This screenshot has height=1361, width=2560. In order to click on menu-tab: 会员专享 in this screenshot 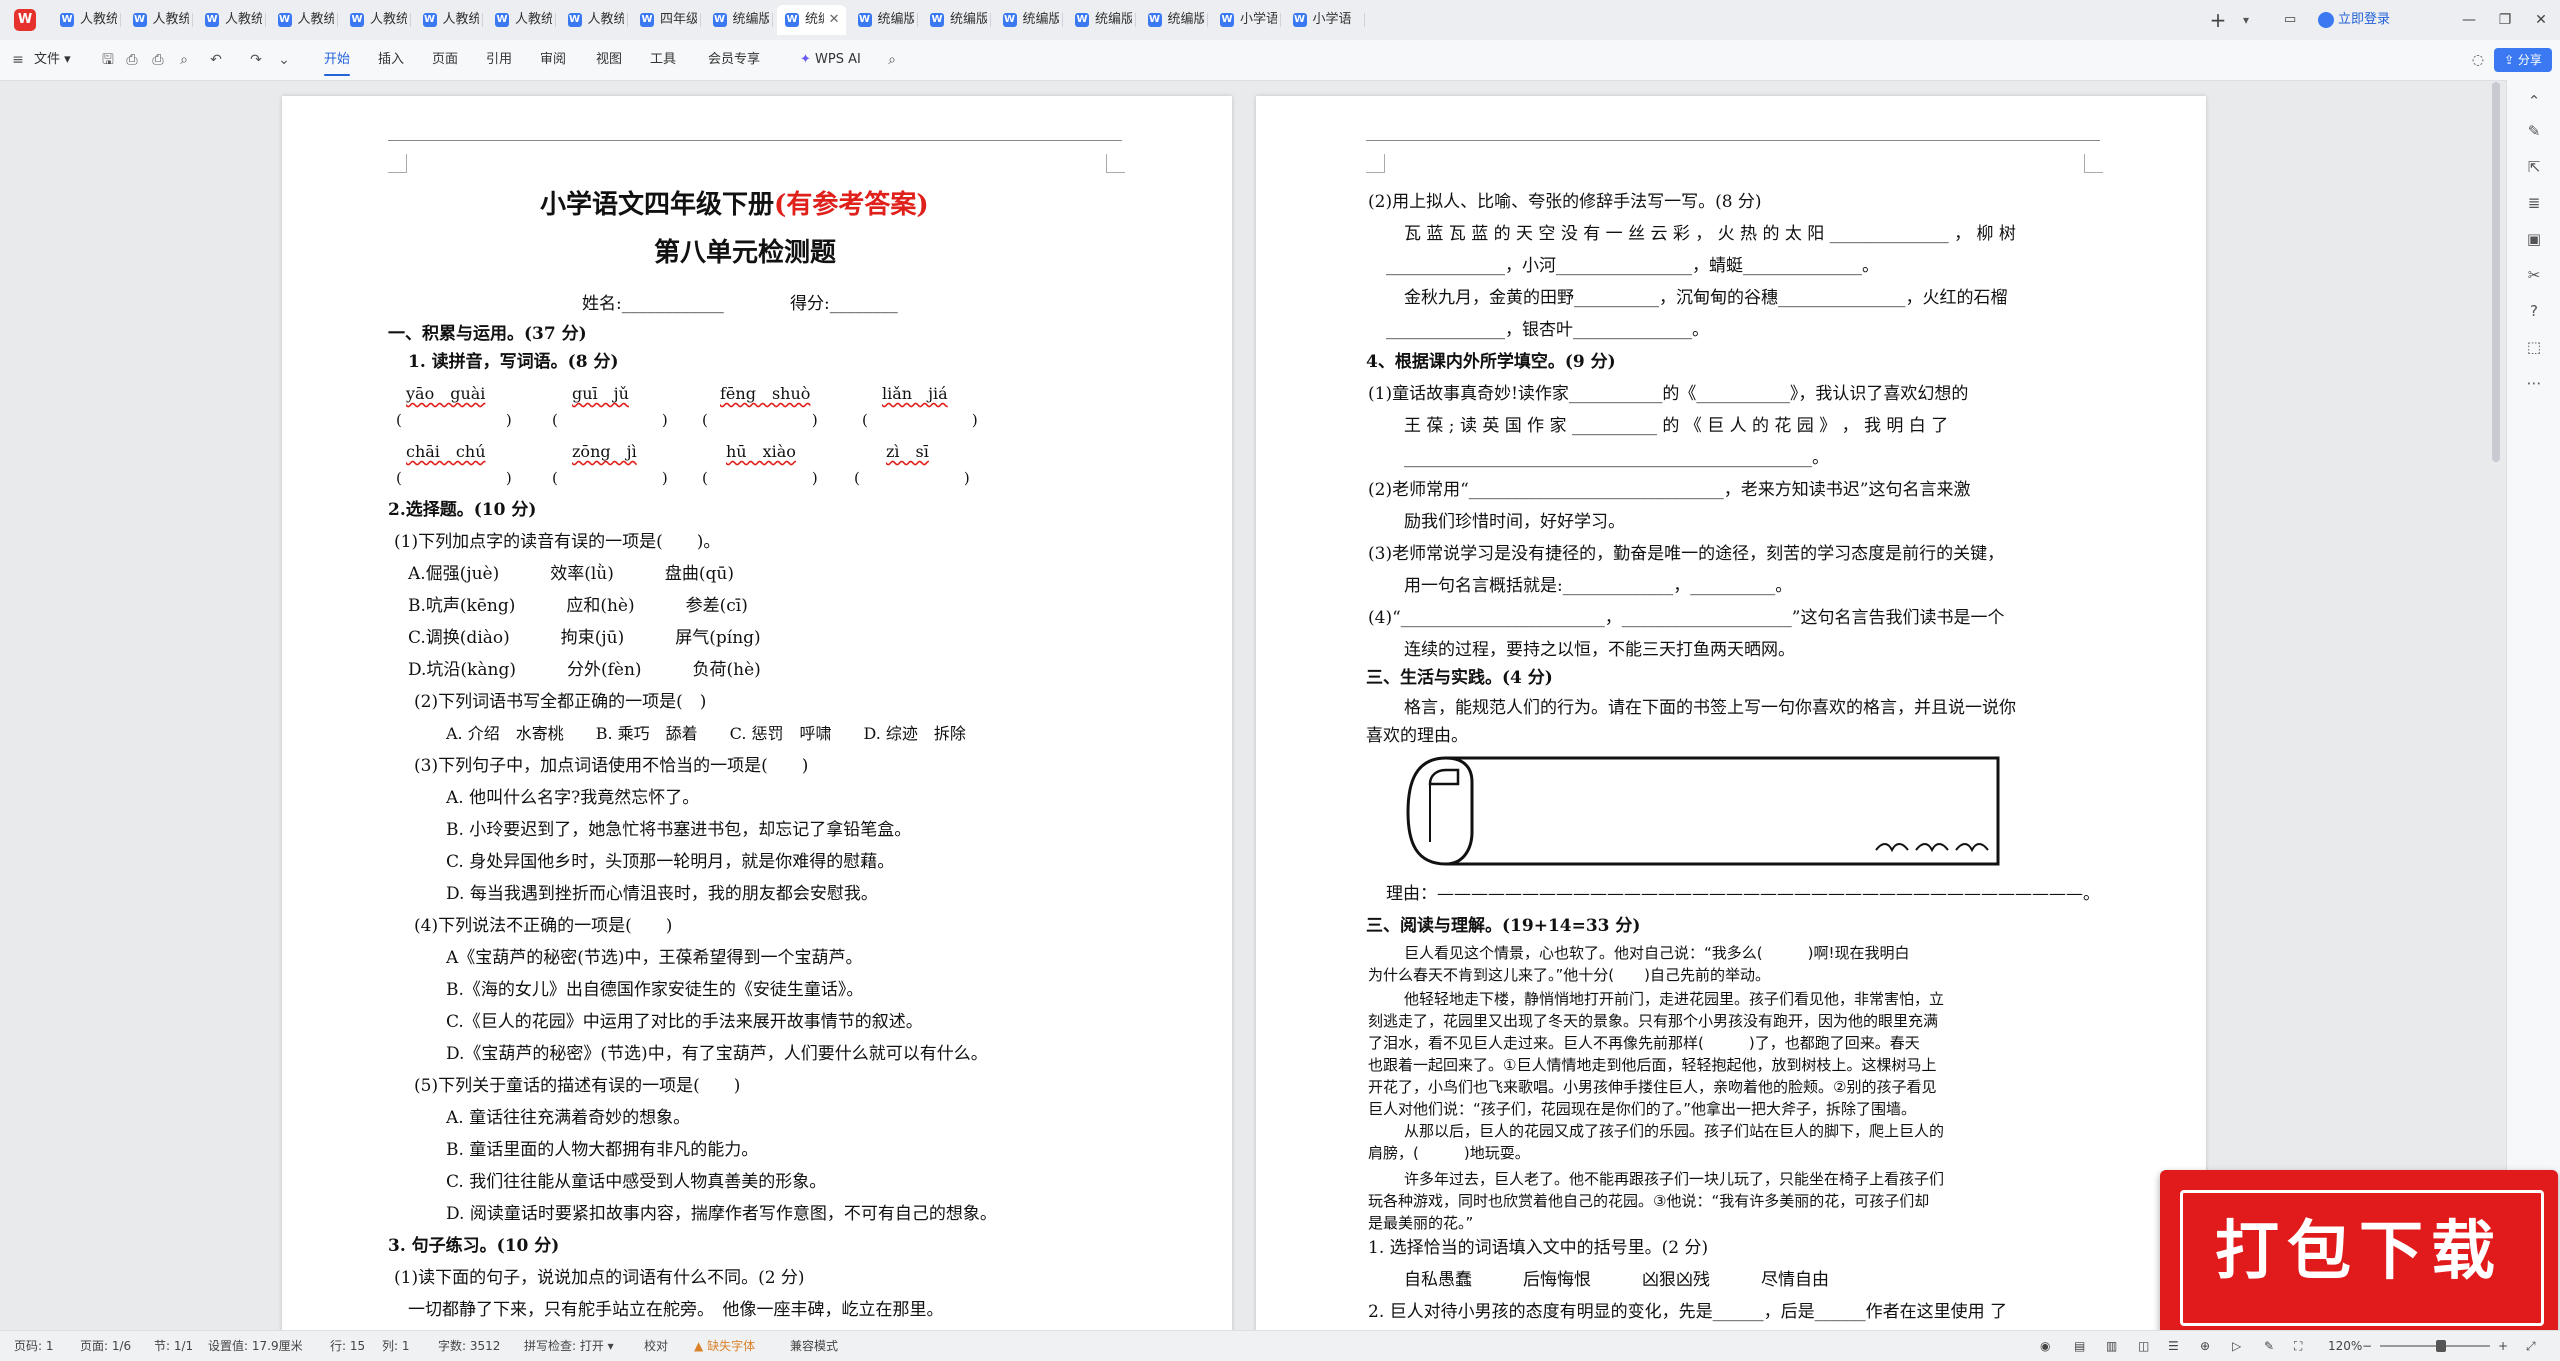, I will do `click(734, 60)`.